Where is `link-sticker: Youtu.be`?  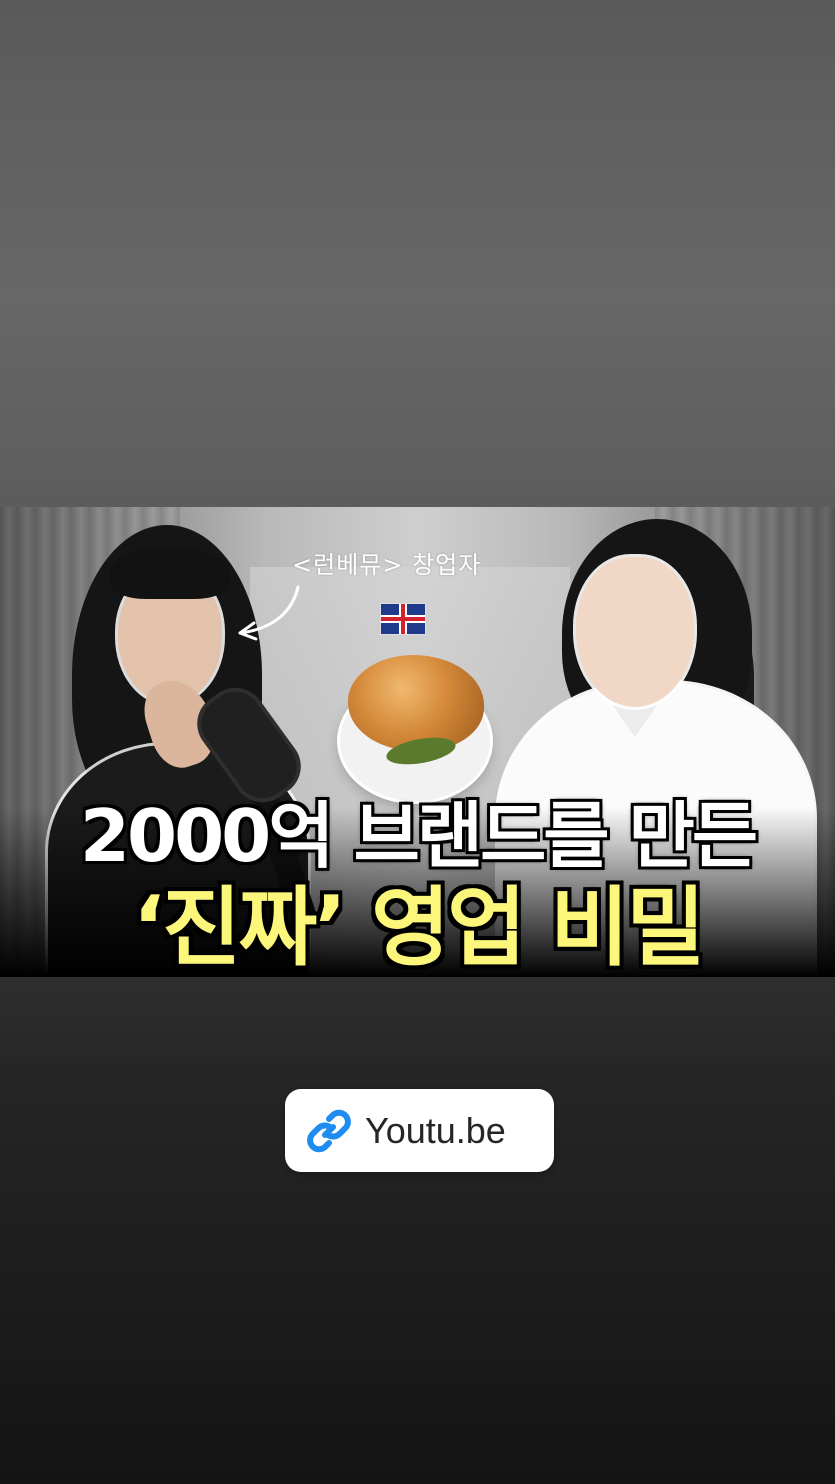
link-sticker: Youtu.be is located at coordinates (419, 1130).